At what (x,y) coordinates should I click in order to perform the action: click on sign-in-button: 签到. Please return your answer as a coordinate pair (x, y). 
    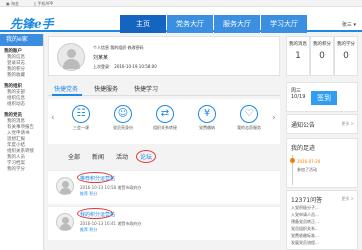
    Looking at the image, I should click on (324, 98).